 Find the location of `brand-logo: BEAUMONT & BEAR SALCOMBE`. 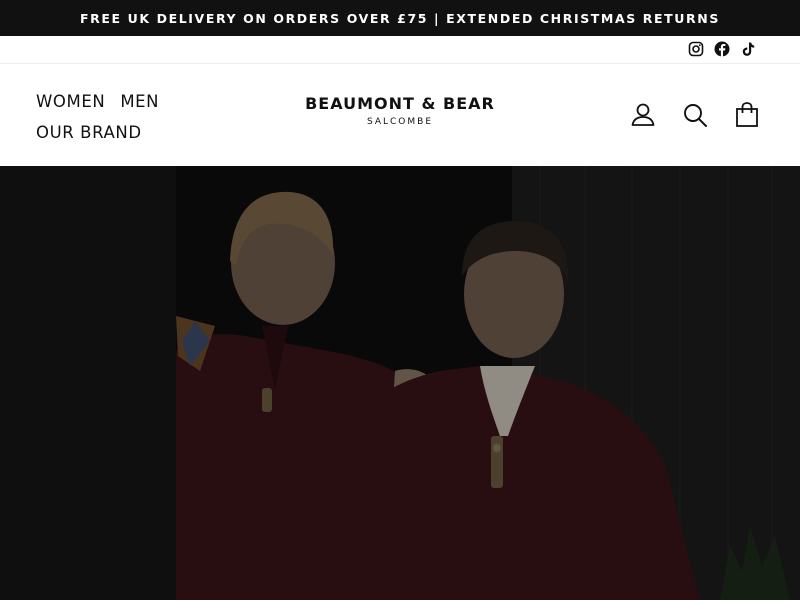

brand-logo: BEAUMONT & BEAR SALCOMBE is located at coordinates (400, 110).